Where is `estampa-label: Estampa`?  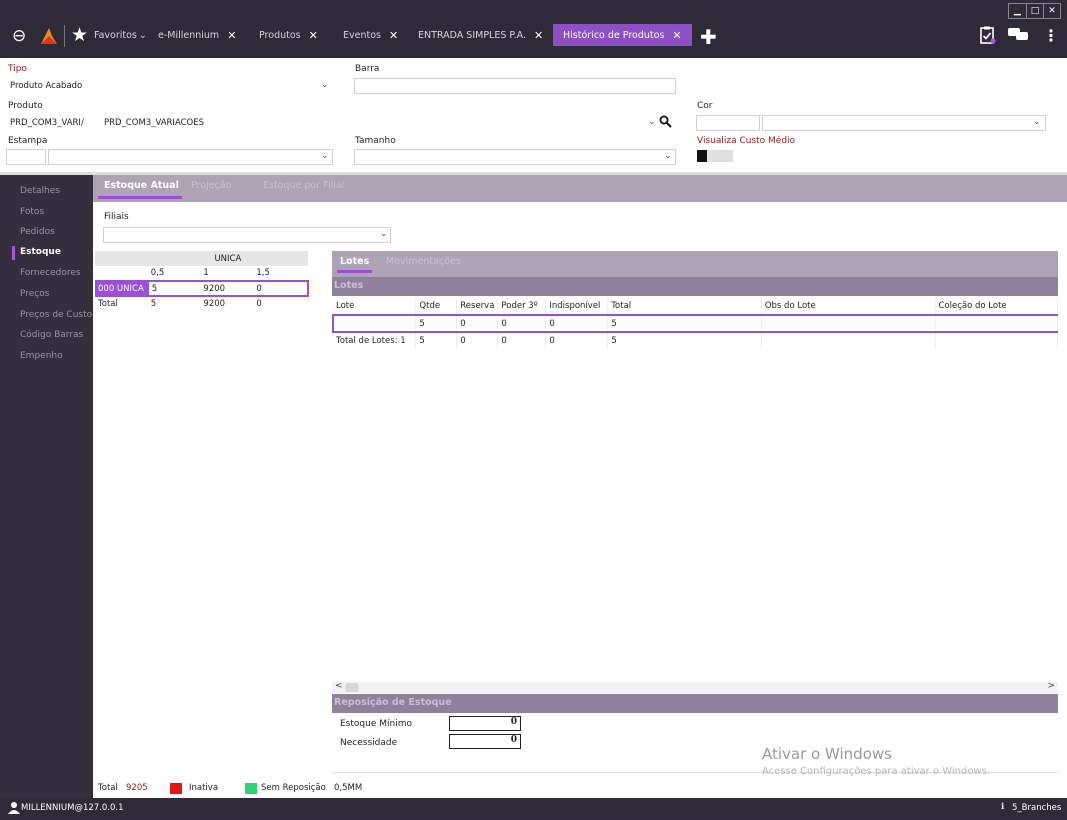 estampa-label: Estampa is located at coordinates (28, 141).